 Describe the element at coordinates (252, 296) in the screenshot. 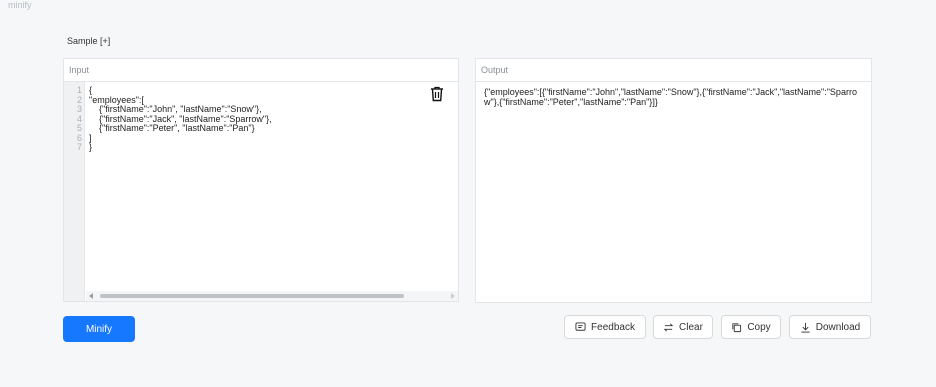

I see `scrollbar-thumb` at that location.